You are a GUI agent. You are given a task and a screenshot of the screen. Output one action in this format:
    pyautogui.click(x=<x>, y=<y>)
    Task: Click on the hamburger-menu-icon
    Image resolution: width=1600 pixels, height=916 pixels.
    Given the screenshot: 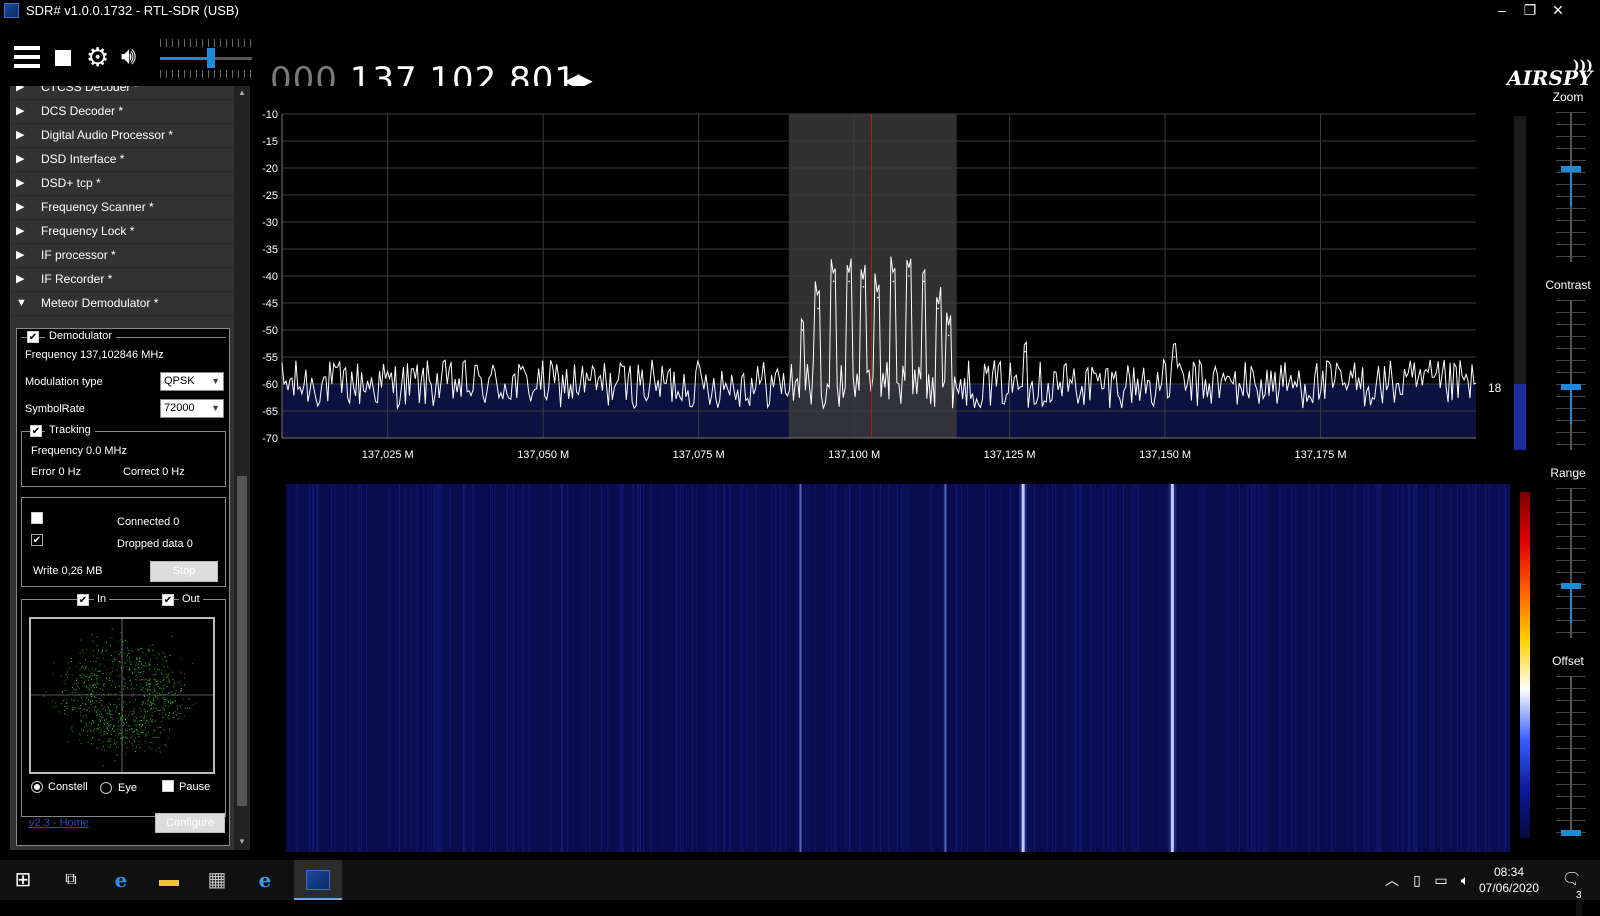 What is the action you would take?
    pyautogui.click(x=27, y=57)
    